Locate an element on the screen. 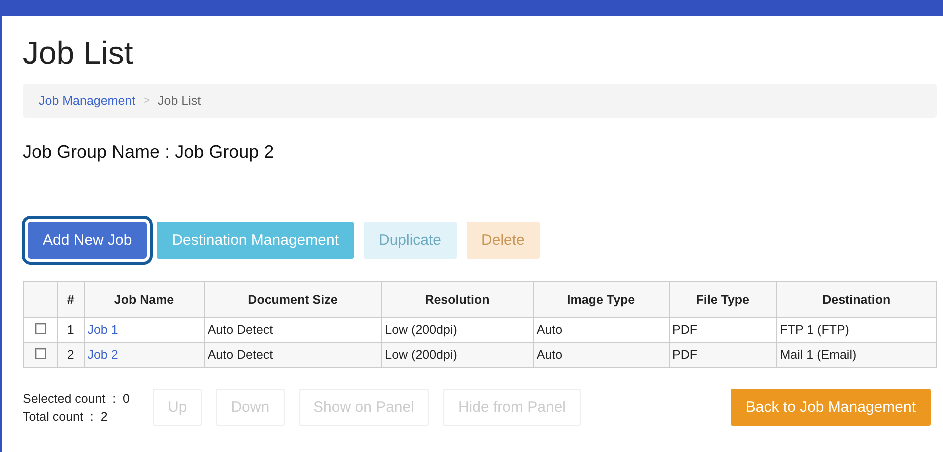  page-title: Job List is located at coordinates (78, 53).